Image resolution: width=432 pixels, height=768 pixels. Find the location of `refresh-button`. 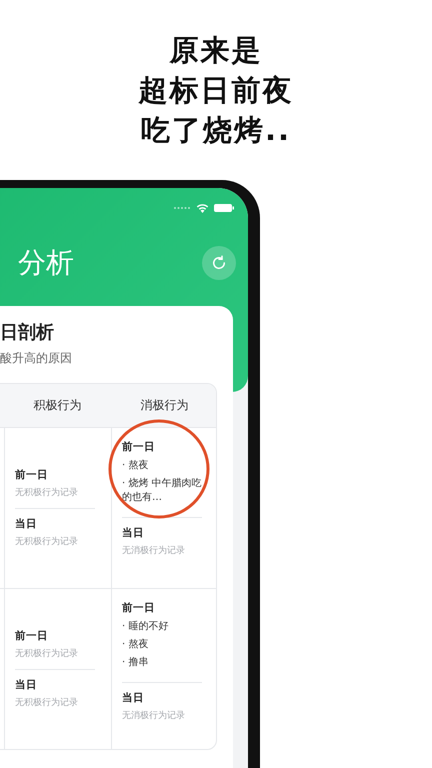

refresh-button is located at coordinates (219, 263).